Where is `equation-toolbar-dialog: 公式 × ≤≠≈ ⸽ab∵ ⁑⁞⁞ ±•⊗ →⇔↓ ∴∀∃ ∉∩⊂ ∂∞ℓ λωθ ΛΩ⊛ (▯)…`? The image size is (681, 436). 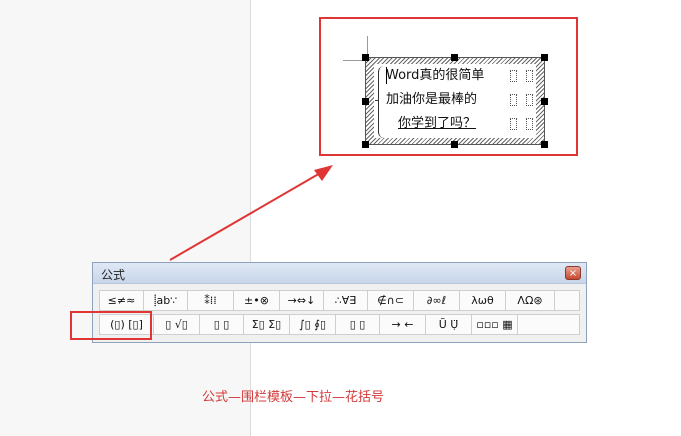
equation-toolbar-dialog: 公式 × ≤≠≈ ⸽ab∵ ⁑⁞⁞ ±•⊗ →⇔↓ ∴∀∃ ∉∩⊂ ∂∞ℓ λωθ ΛΩ⊛ (▯)… is located at coordinates (339, 302).